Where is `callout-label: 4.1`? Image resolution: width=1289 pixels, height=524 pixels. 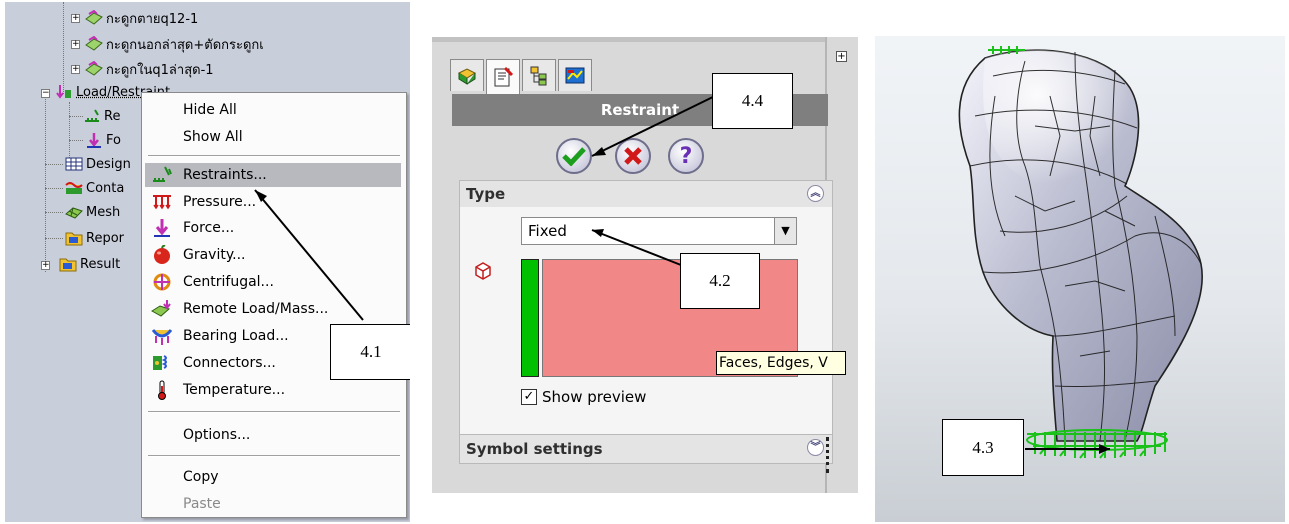 callout-label: 4.1 is located at coordinates (371, 351).